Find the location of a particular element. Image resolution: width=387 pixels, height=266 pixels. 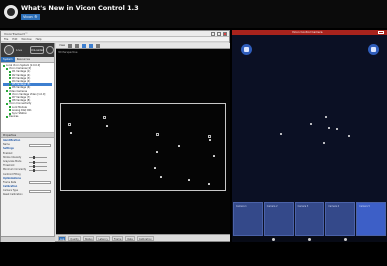

tablet-nav-bar is located at coordinates (309, 239).